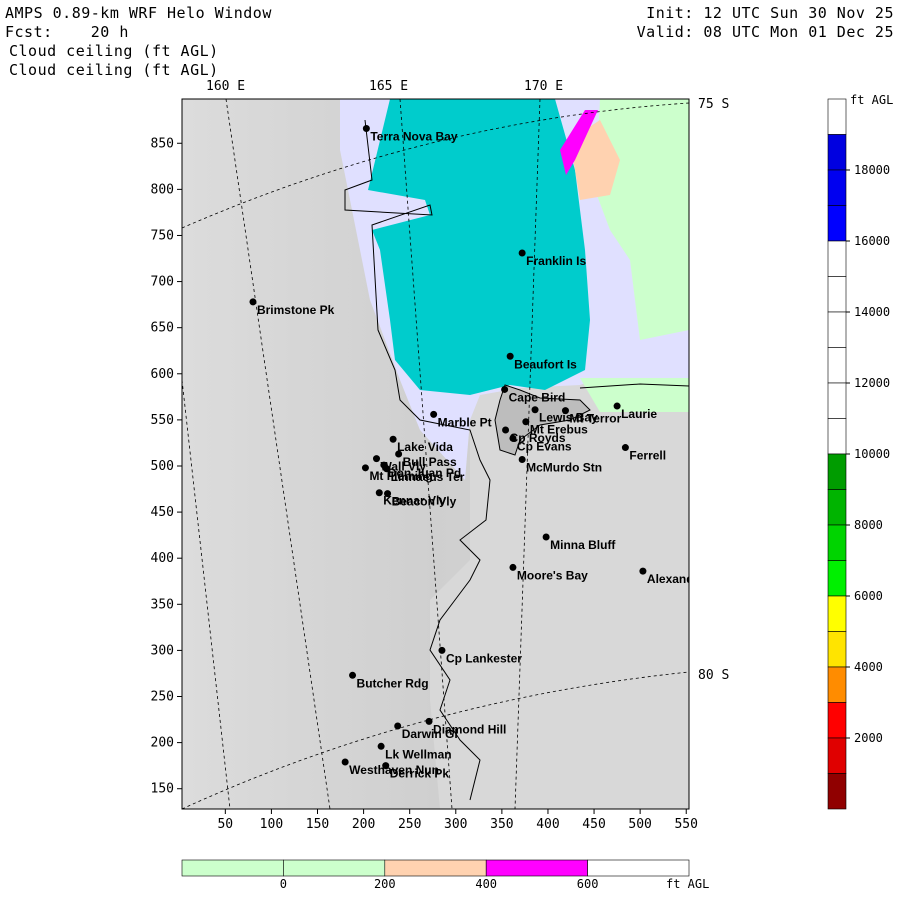 Image resolution: width=900 pixels, height=900 pixels. I want to click on place-label: Alexander, so click(676, 579).